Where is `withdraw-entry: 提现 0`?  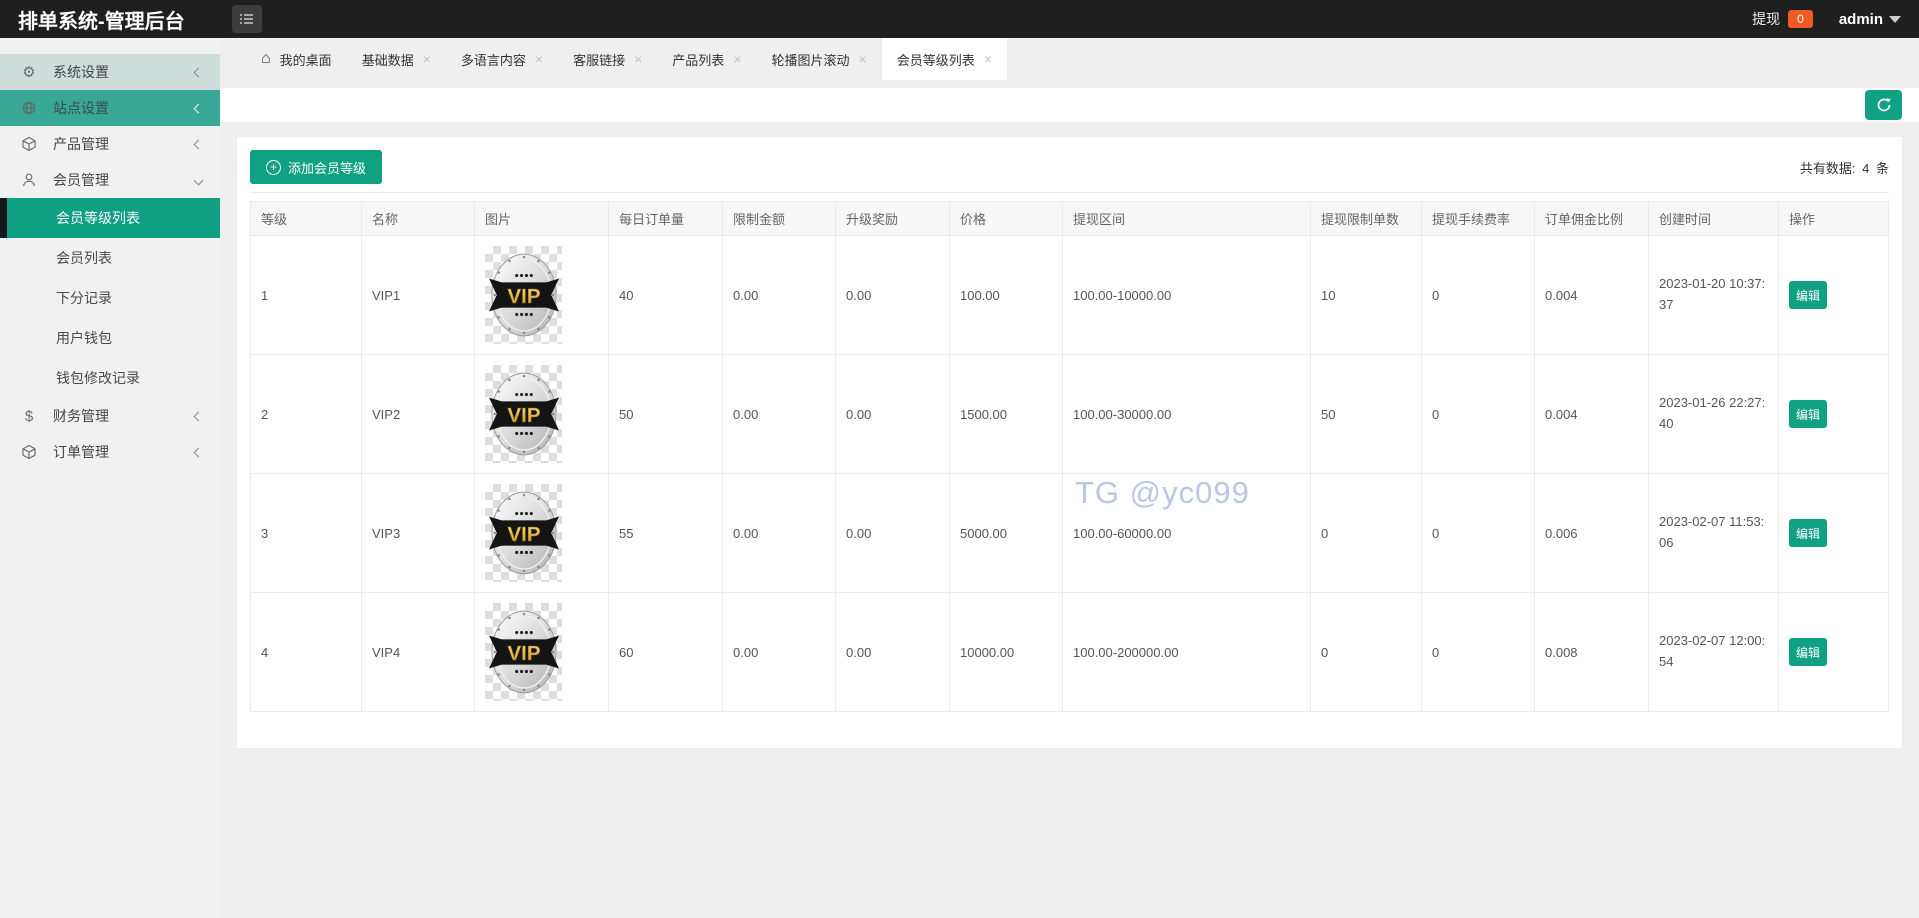 withdraw-entry: 提现 0 is located at coordinates (1782, 19).